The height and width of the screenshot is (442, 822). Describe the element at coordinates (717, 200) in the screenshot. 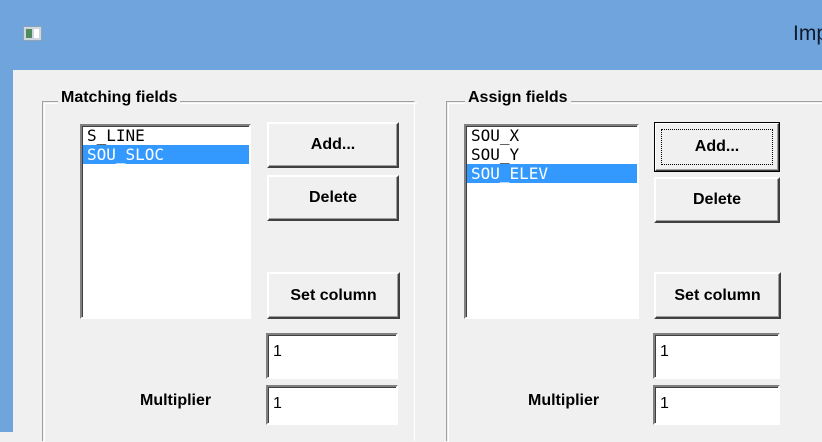

I see `assign-delete-button: Delete` at that location.